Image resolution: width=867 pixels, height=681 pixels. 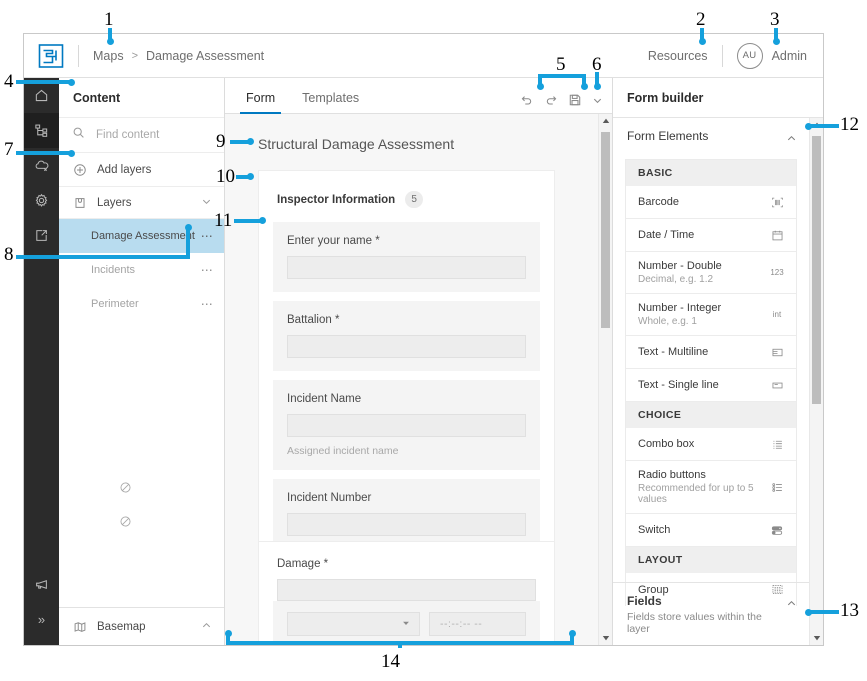 I want to click on element-barcode: Barcode, so click(x=711, y=202).